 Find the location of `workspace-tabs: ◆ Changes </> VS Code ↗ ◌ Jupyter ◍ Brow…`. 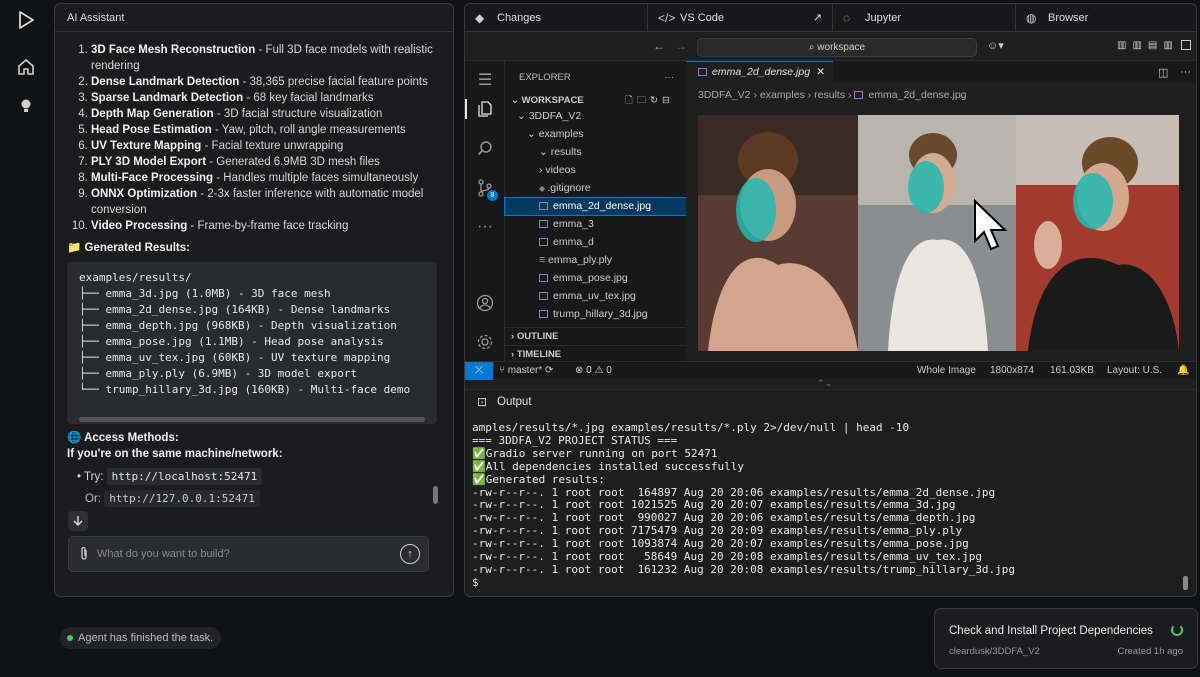

workspace-tabs: ◆ Changes </> VS Code ↗ ◌ Jupyter ◍ Brow… is located at coordinates (830, 18).